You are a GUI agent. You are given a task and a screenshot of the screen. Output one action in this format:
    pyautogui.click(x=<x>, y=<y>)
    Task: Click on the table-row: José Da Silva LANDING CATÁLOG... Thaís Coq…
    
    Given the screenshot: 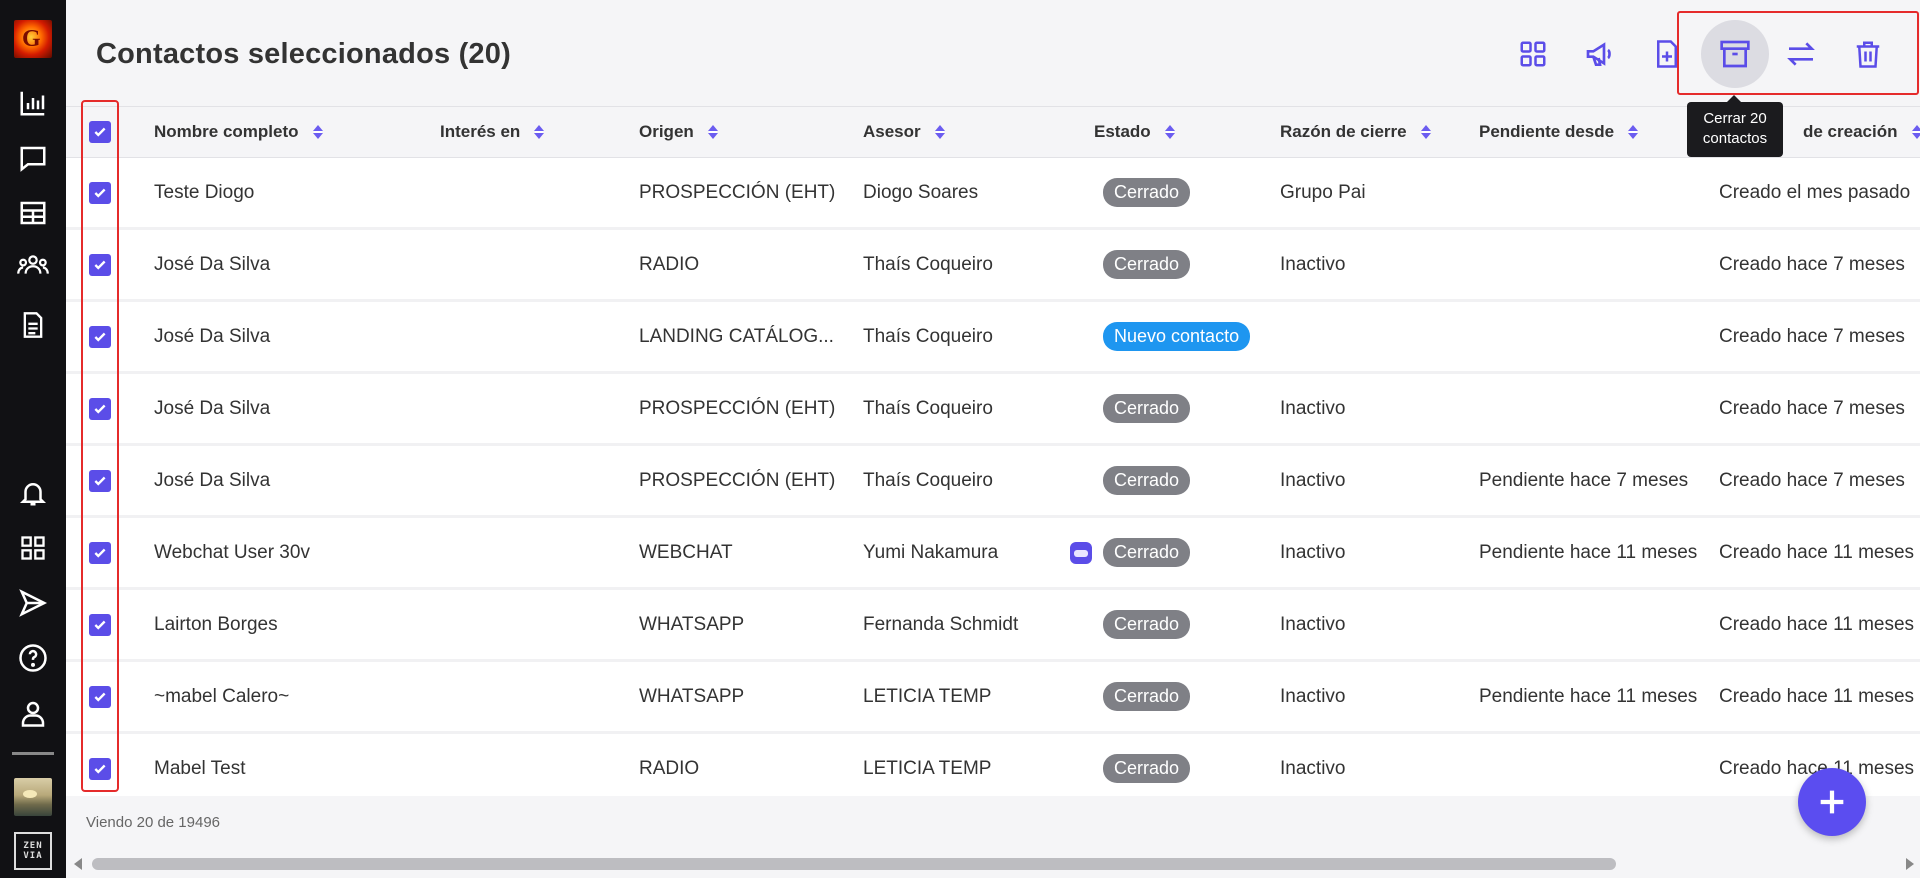 What is the action you would take?
    pyautogui.click(x=993, y=338)
    